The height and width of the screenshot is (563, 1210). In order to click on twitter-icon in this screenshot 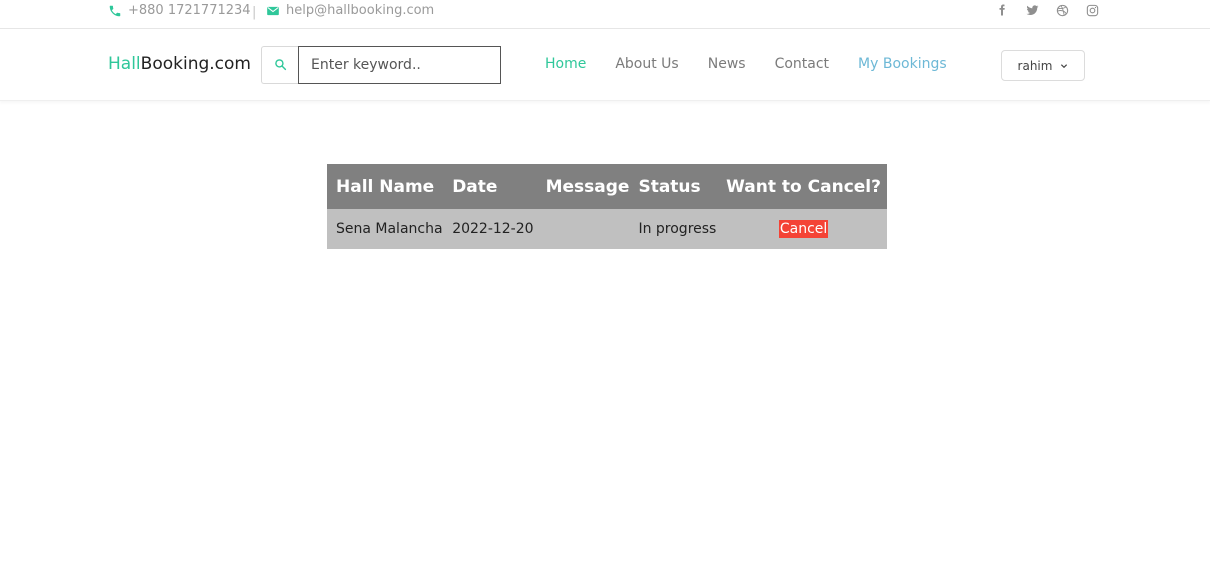, I will do `click(1032, 10)`.